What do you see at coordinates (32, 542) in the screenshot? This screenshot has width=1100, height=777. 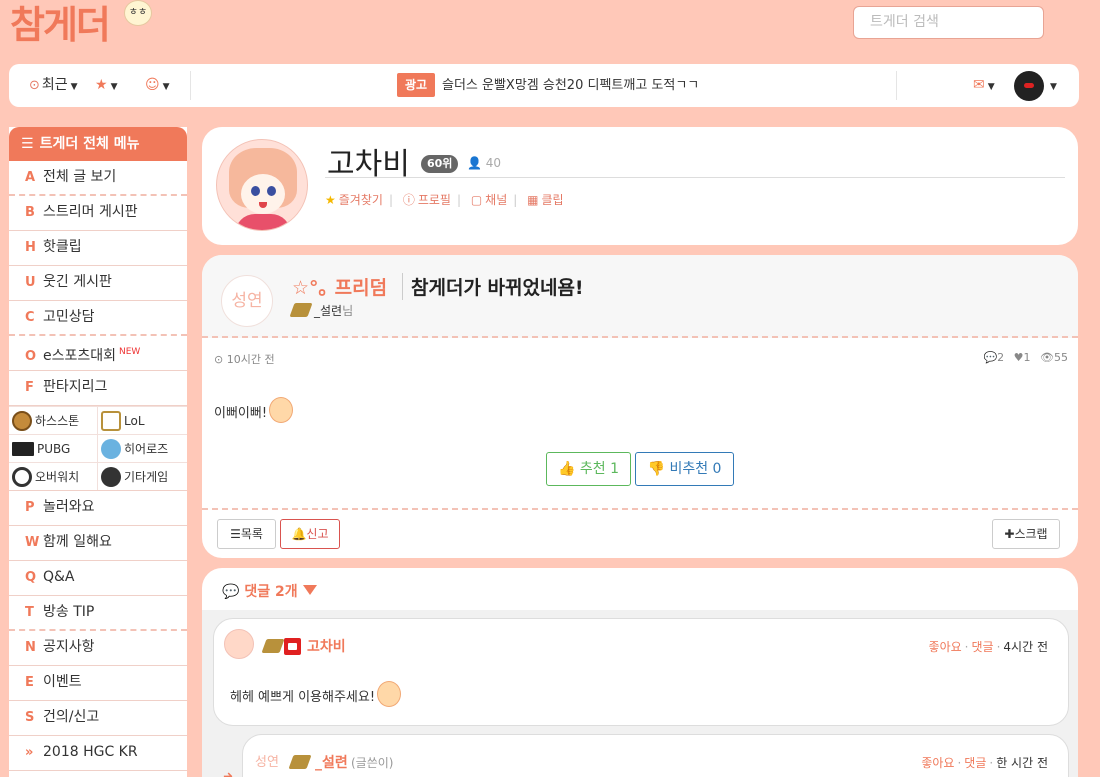 I see `menu-letter: W` at bounding box center [32, 542].